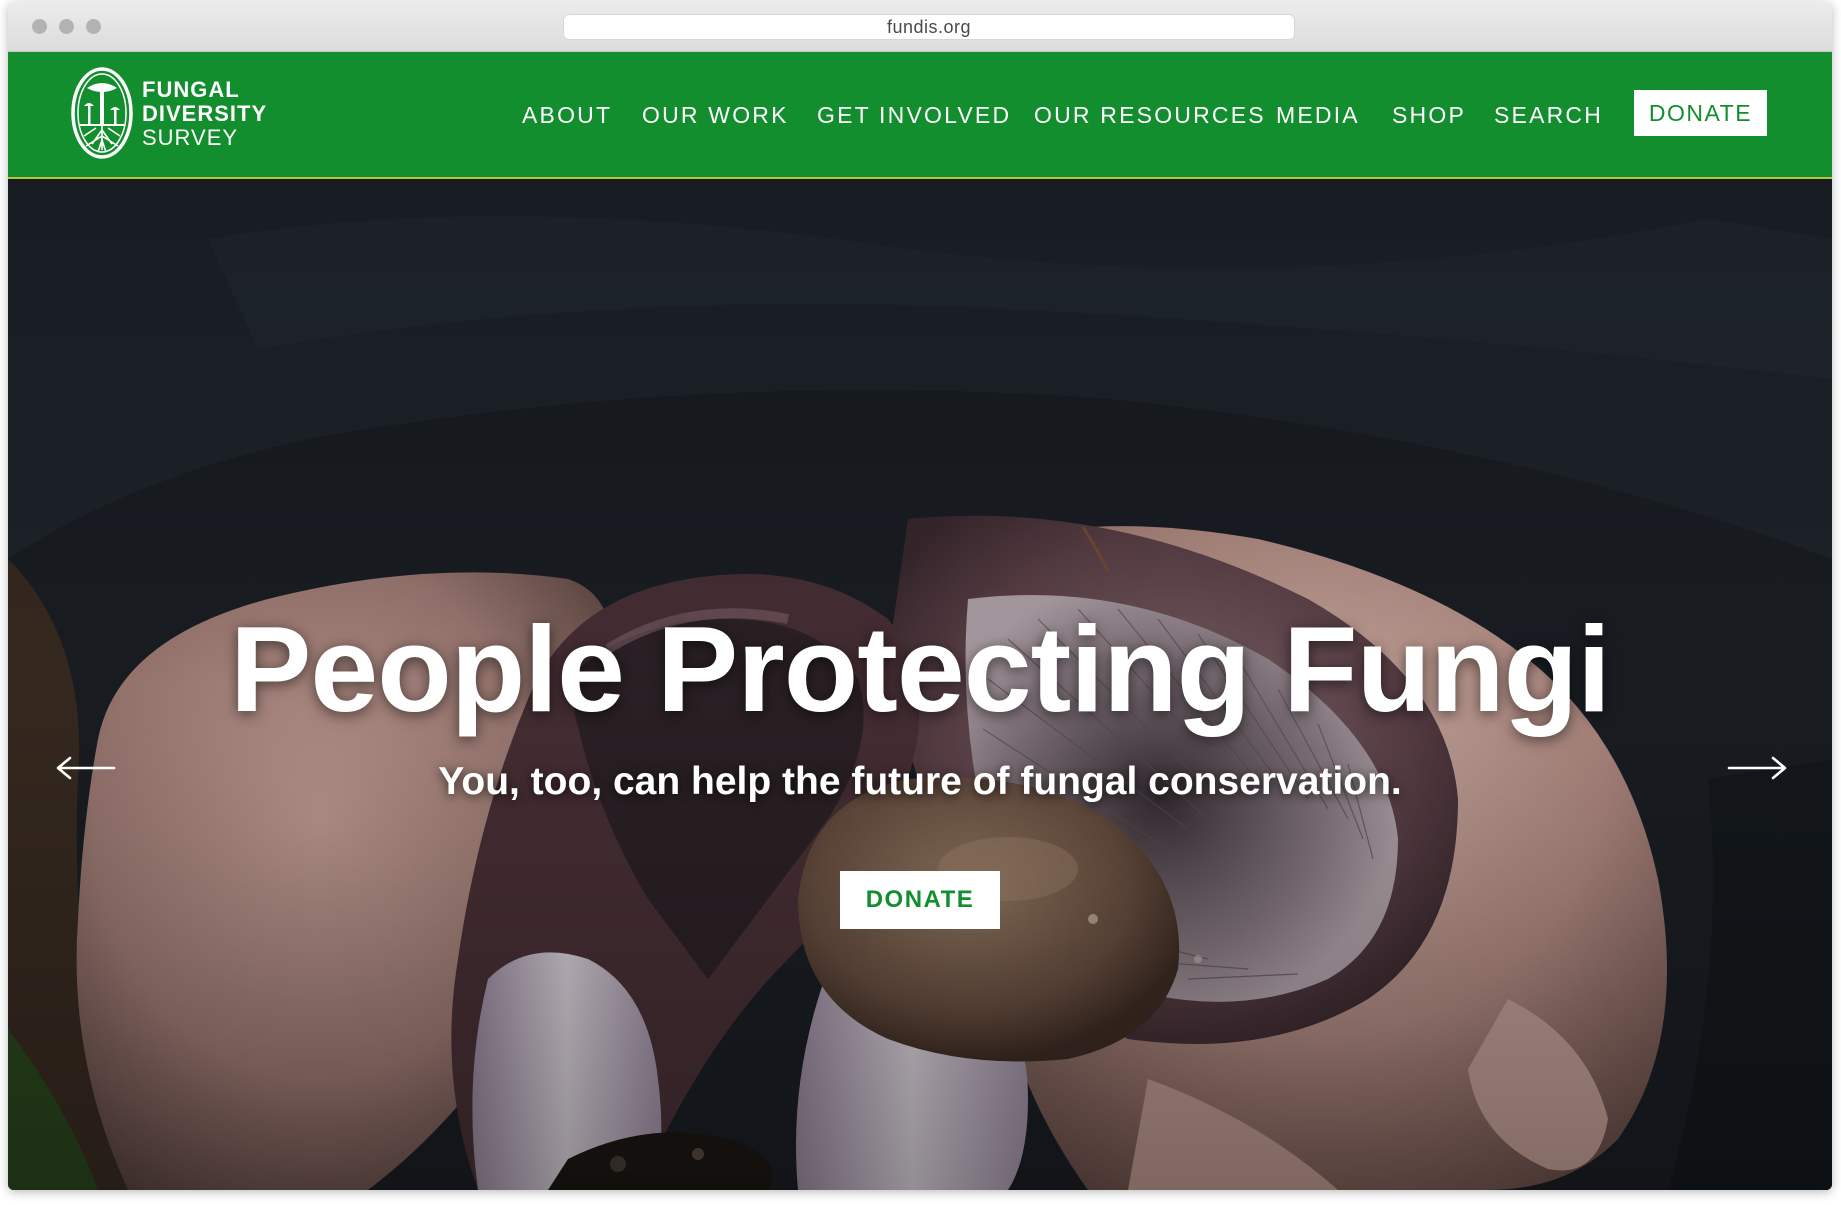 The image size is (1841, 1205). I want to click on nav-get-involved: GET INVOLVED, so click(914, 115).